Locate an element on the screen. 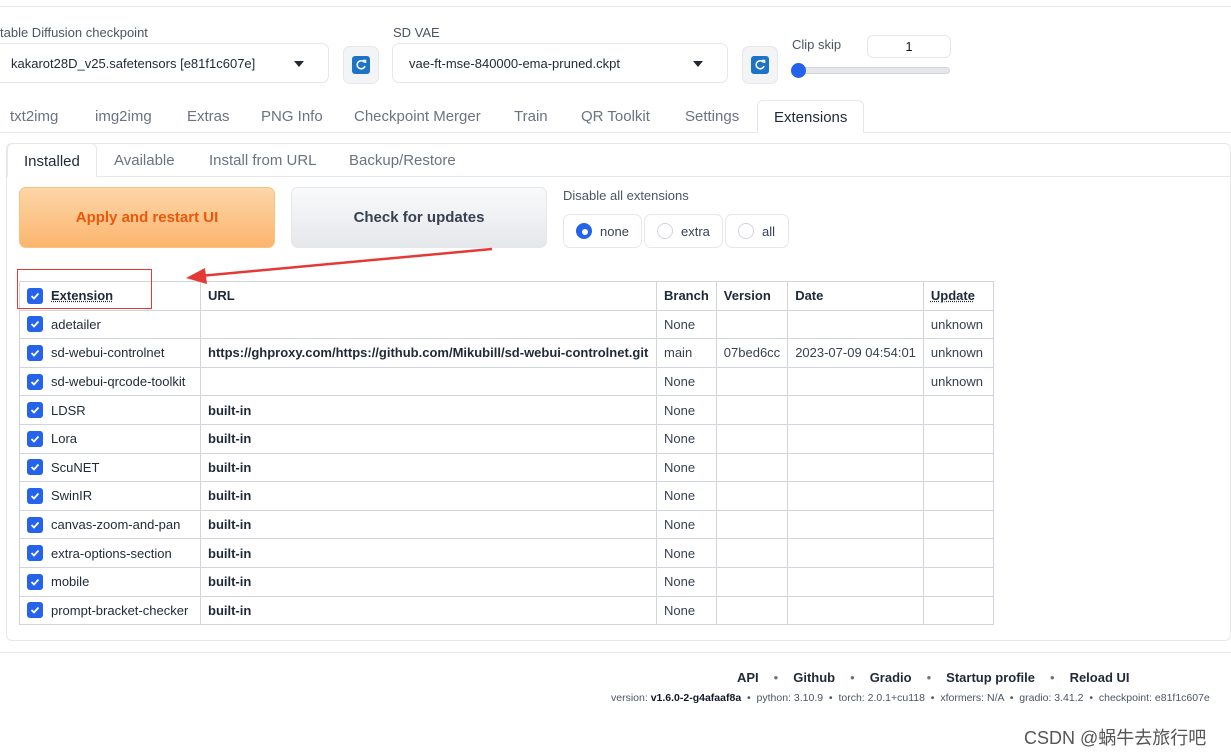 This screenshot has height=756, width=1231. footer-link-github: Github is located at coordinates (814, 677).